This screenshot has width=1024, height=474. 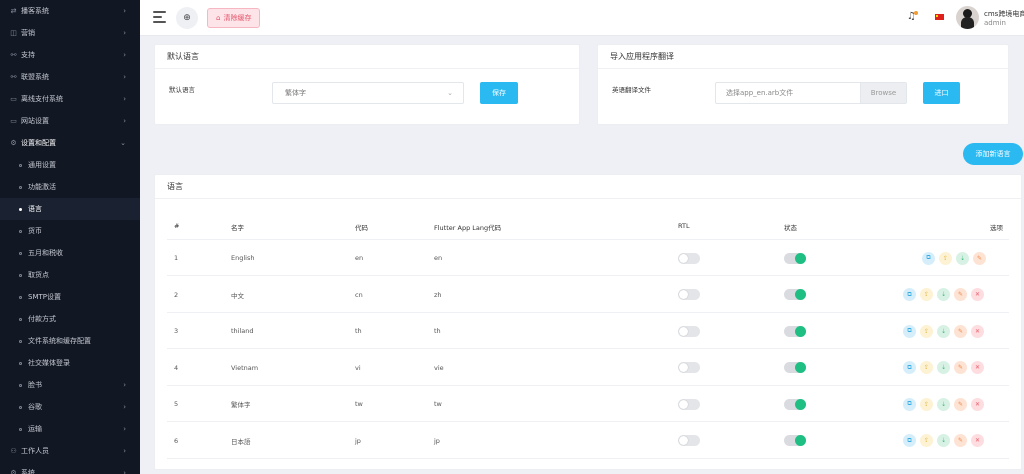 What do you see at coordinates (70, 297) in the screenshot?
I see `sidebar-subitem: SMTP设置` at bounding box center [70, 297].